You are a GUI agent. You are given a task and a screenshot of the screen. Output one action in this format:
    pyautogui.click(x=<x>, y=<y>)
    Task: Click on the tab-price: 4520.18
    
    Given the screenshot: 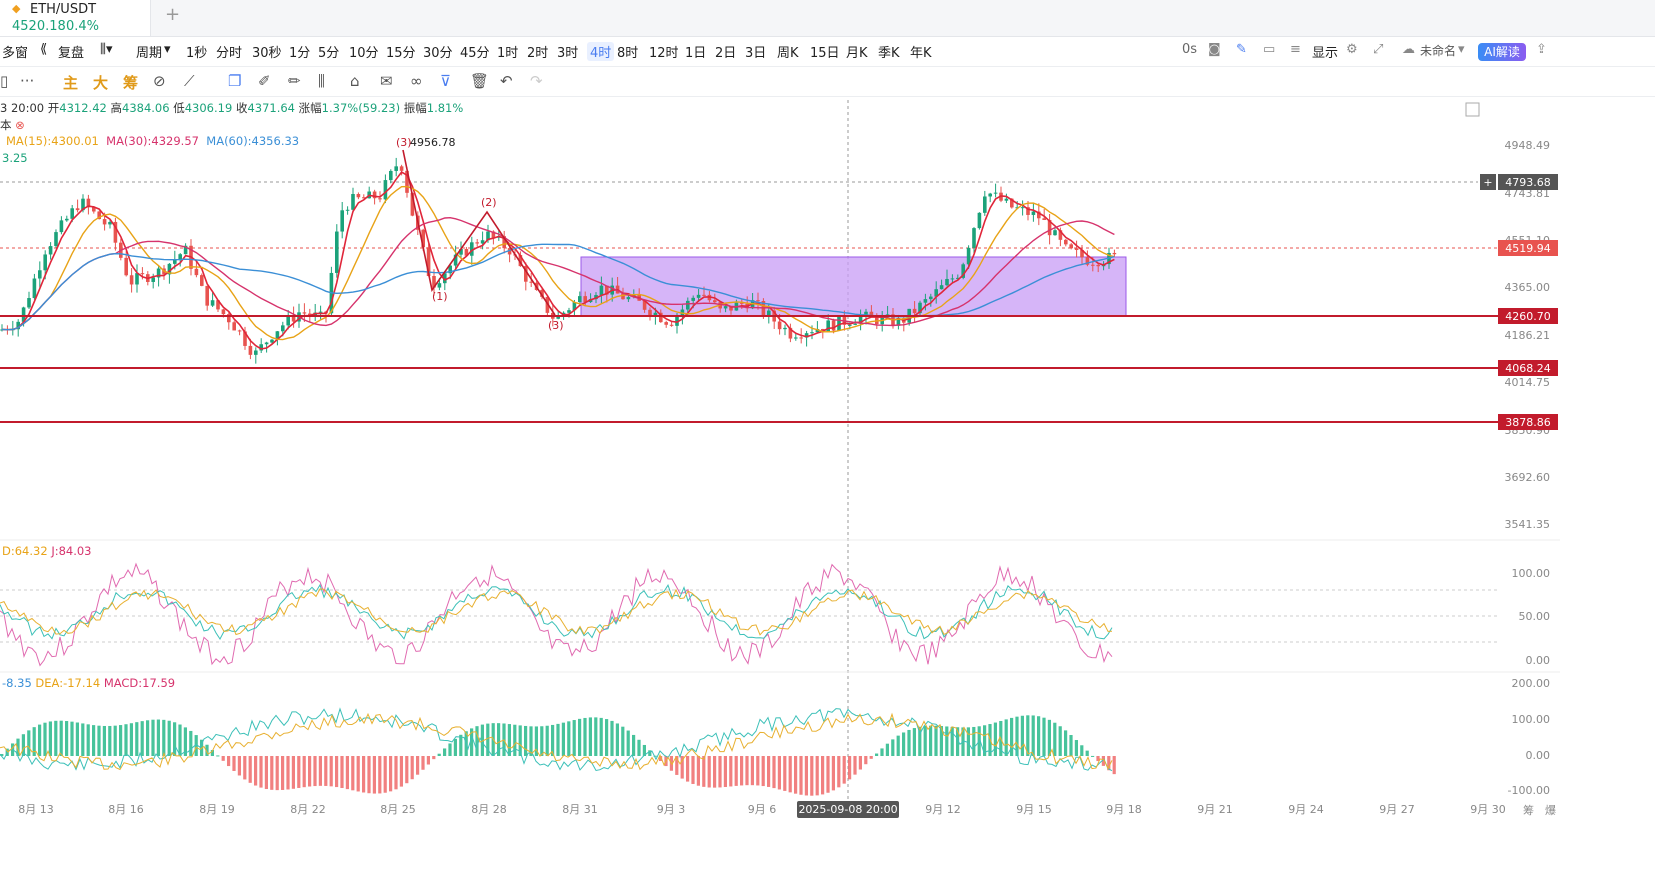 What is the action you would take?
    pyautogui.click(x=39, y=26)
    